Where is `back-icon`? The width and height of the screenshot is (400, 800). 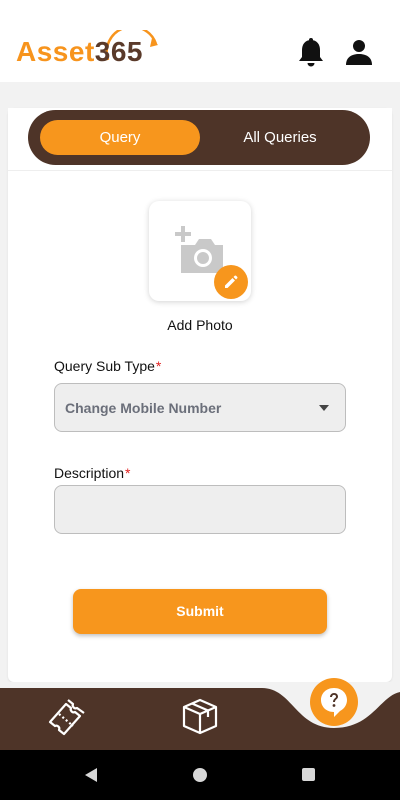 back-icon is located at coordinates (91, 775).